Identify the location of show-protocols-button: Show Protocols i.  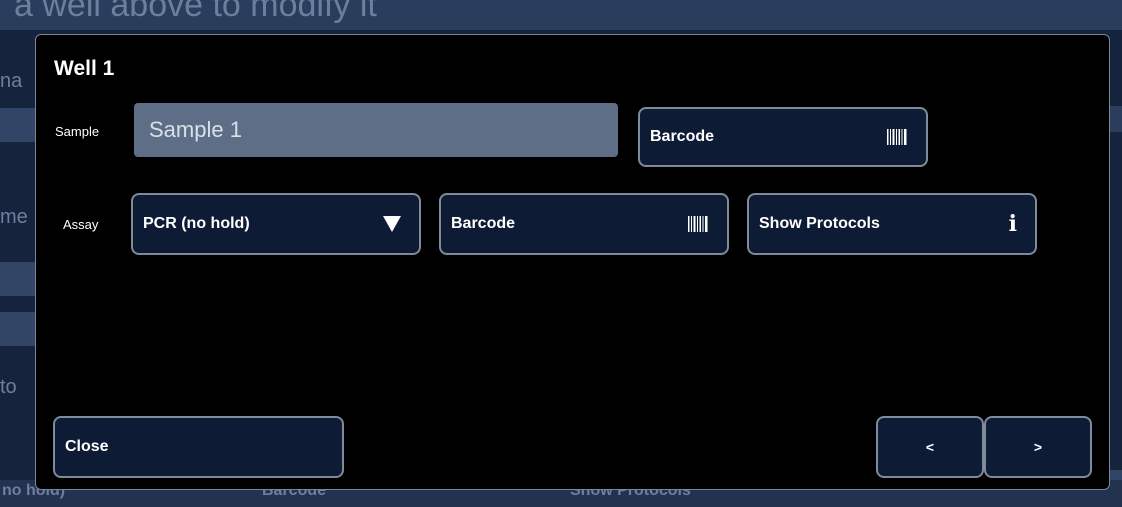
(892, 224).